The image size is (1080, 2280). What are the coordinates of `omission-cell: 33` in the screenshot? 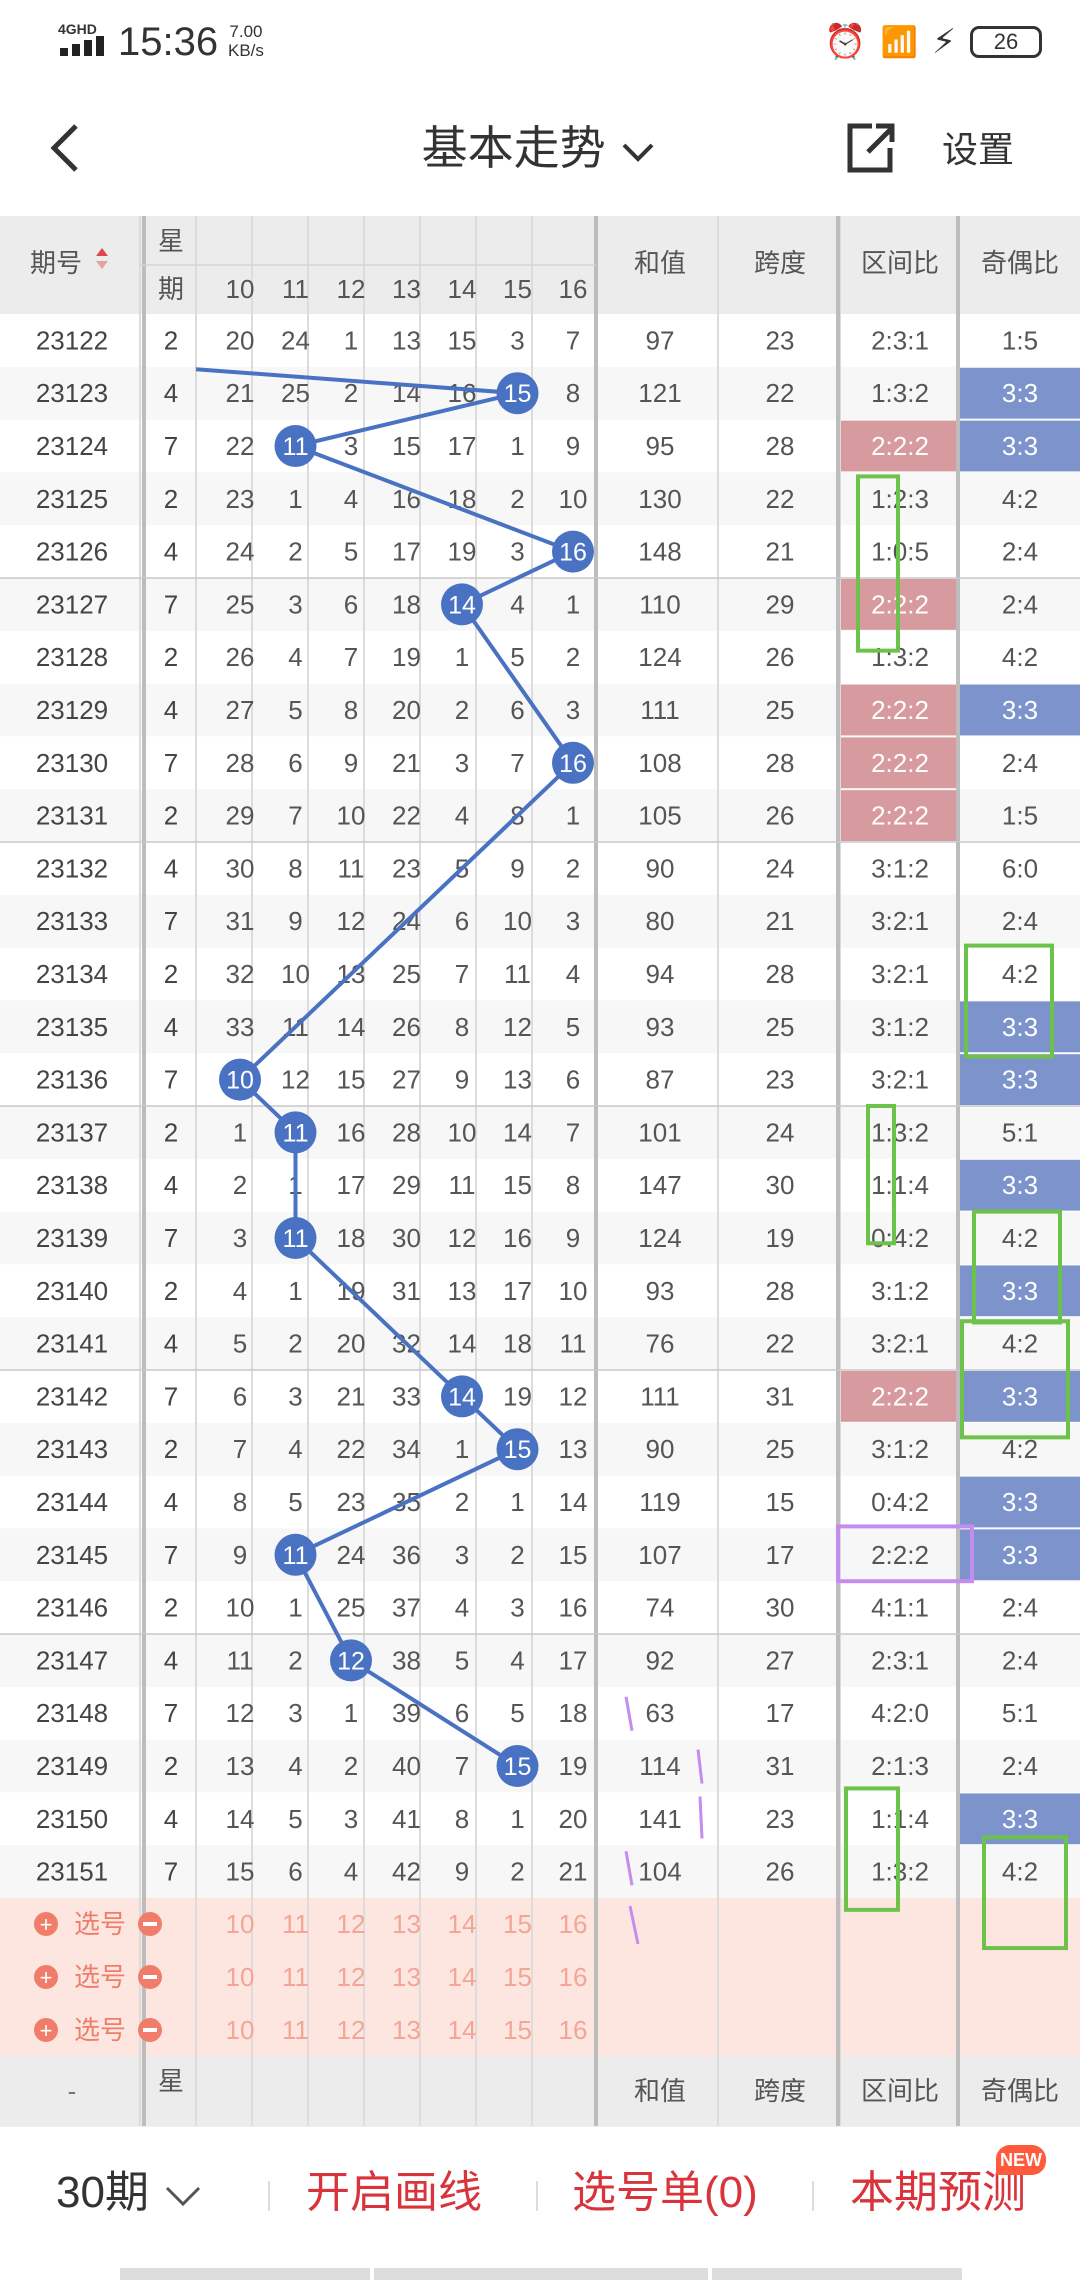 It's located at (240, 1027).